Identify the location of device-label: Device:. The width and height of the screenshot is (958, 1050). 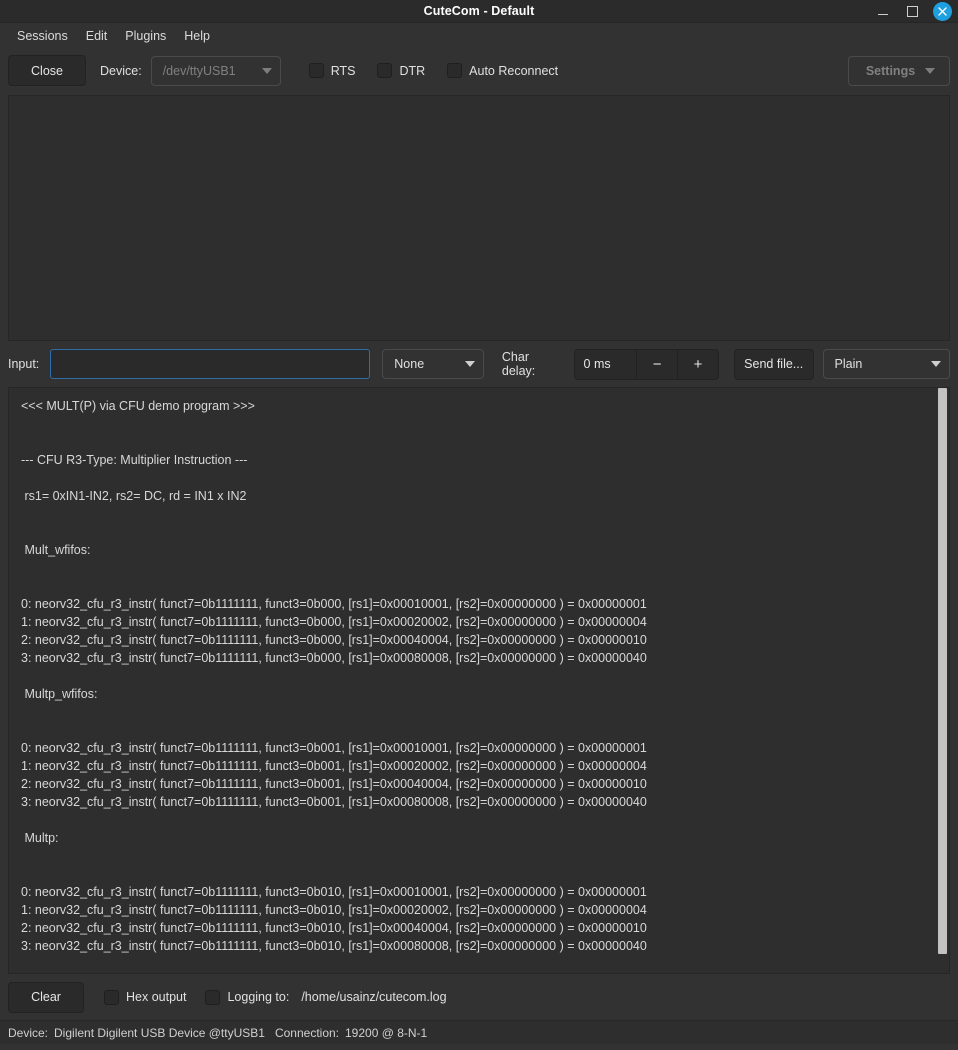
(121, 70).